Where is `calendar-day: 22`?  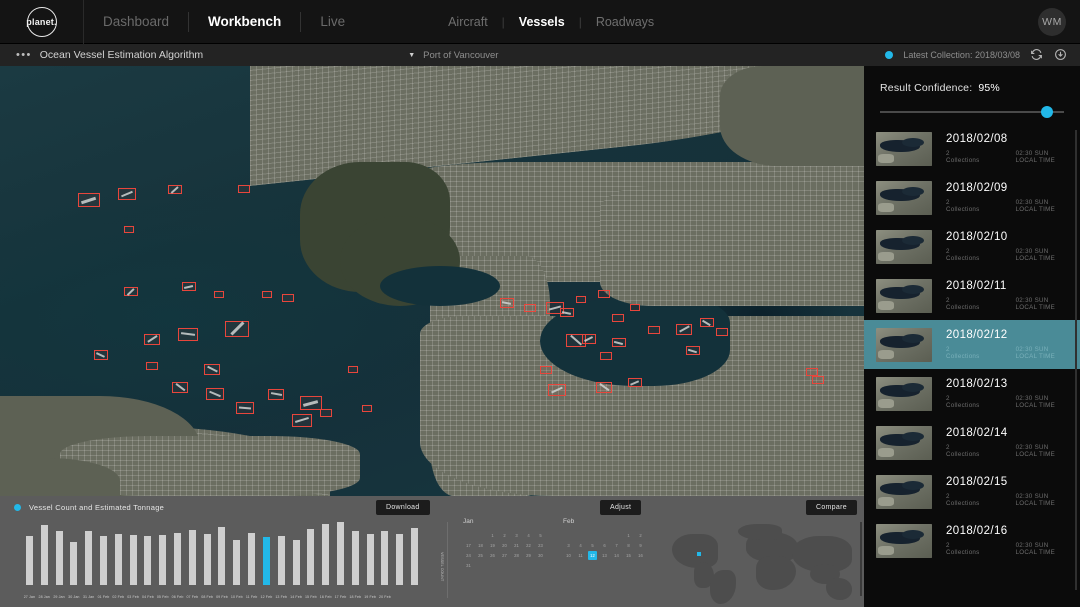 calendar-day: 22 is located at coordinates (528, 545).